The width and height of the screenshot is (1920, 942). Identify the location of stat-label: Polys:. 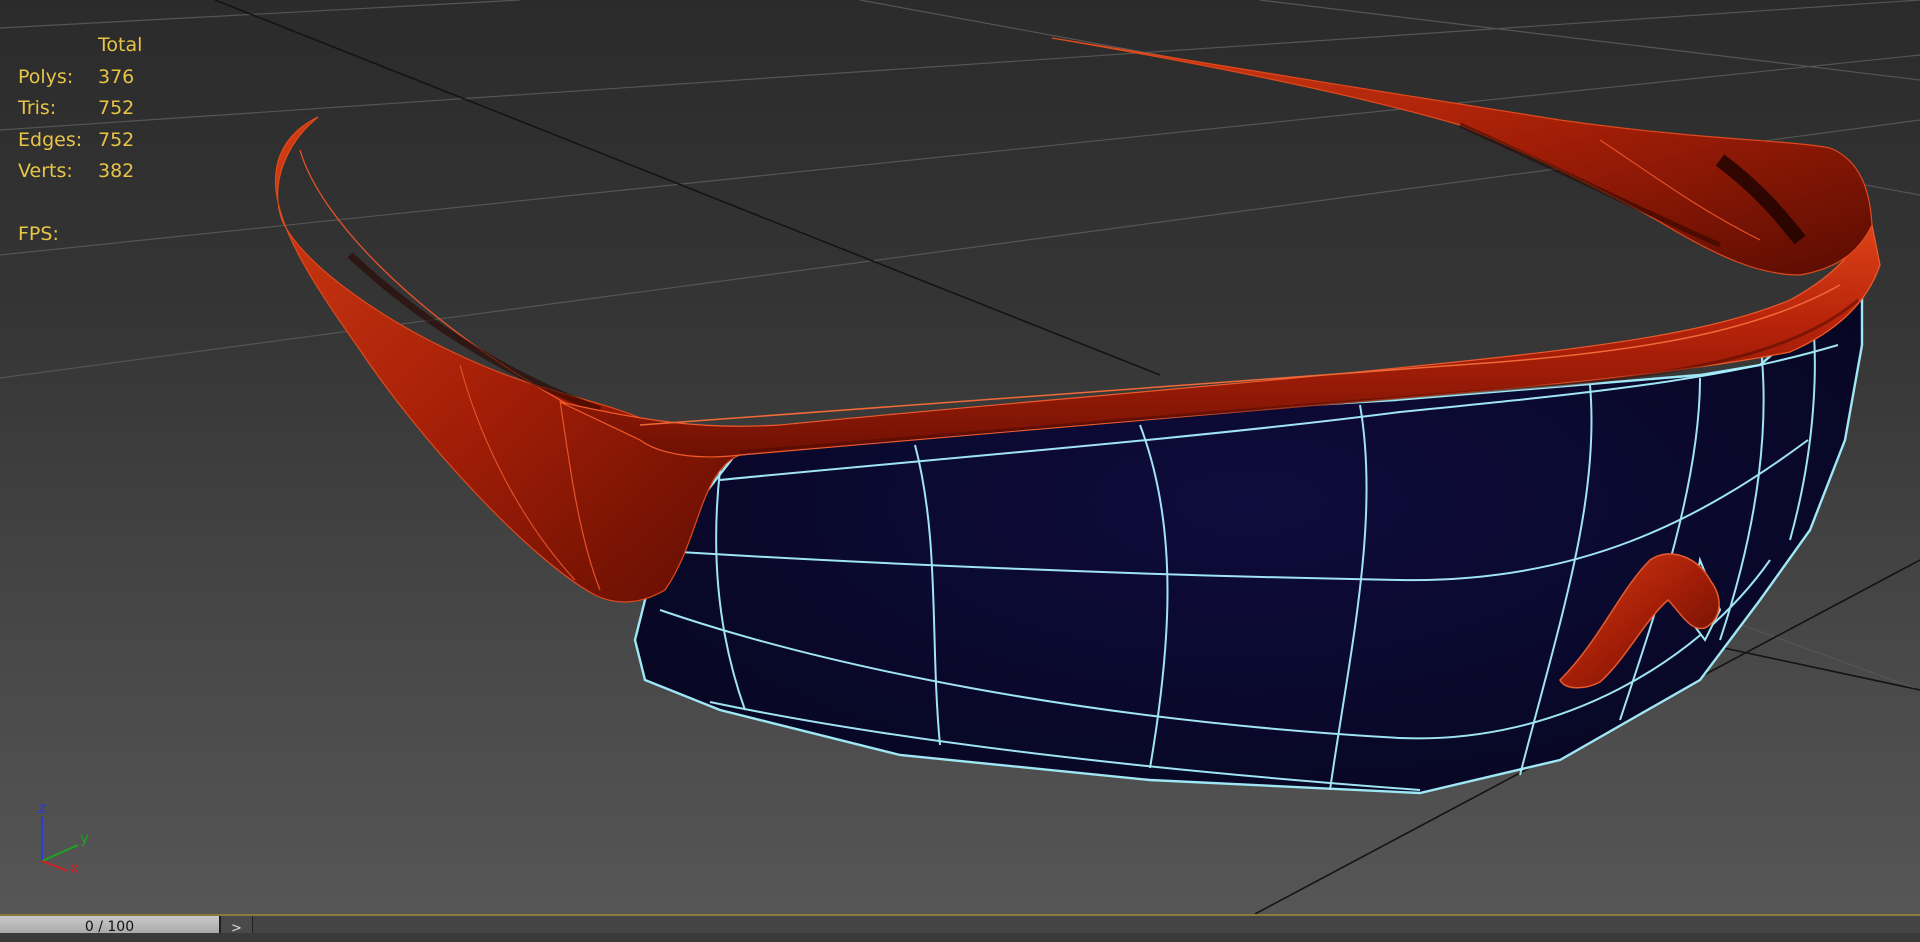
(46, 76).